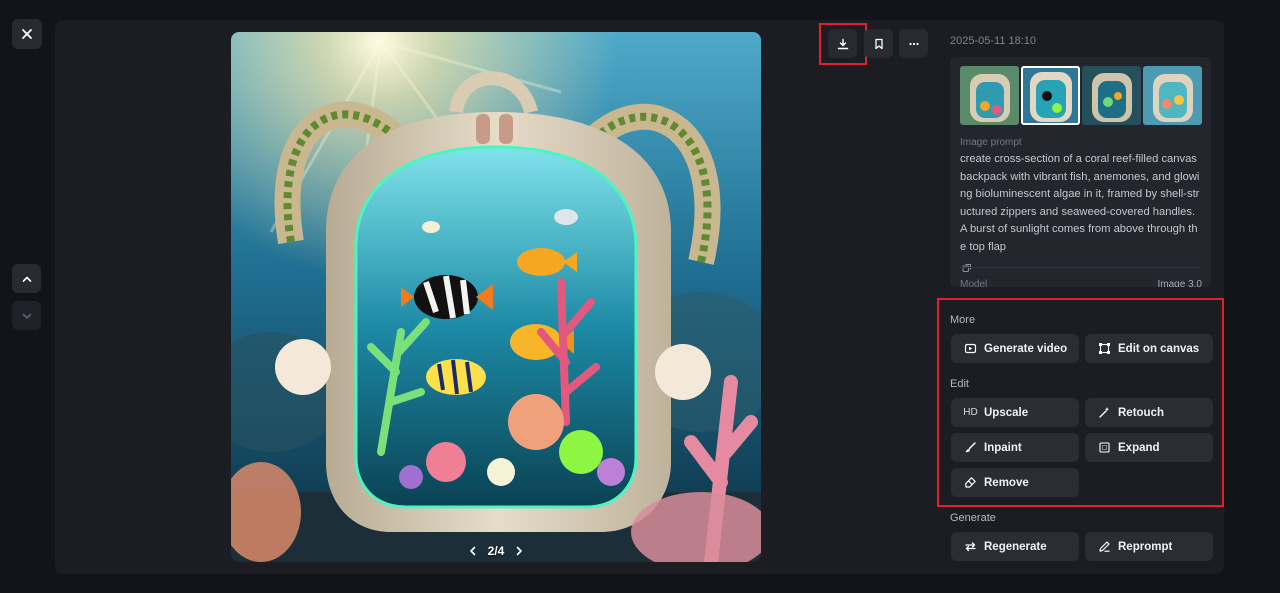  What do you see at coordinates (970, 447) in the screenshot?
I see `brush-icon` at bounding box center [970, 447].